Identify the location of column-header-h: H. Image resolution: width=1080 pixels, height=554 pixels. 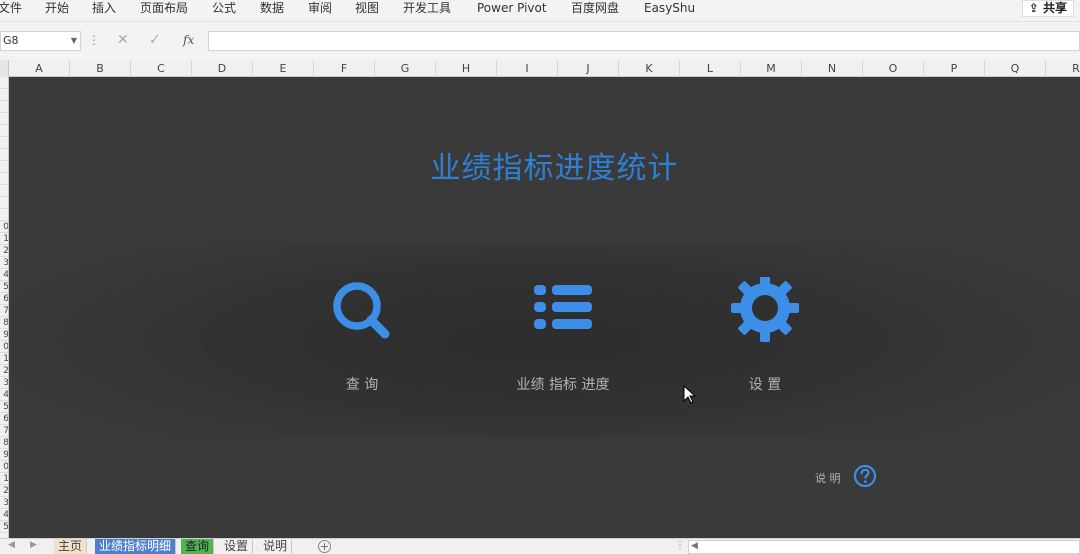
(466, 68).